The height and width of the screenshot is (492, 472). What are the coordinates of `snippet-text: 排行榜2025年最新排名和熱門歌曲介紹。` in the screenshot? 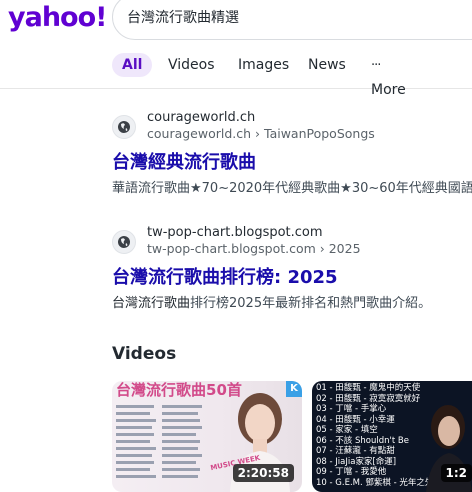 It's located at (311, 303).